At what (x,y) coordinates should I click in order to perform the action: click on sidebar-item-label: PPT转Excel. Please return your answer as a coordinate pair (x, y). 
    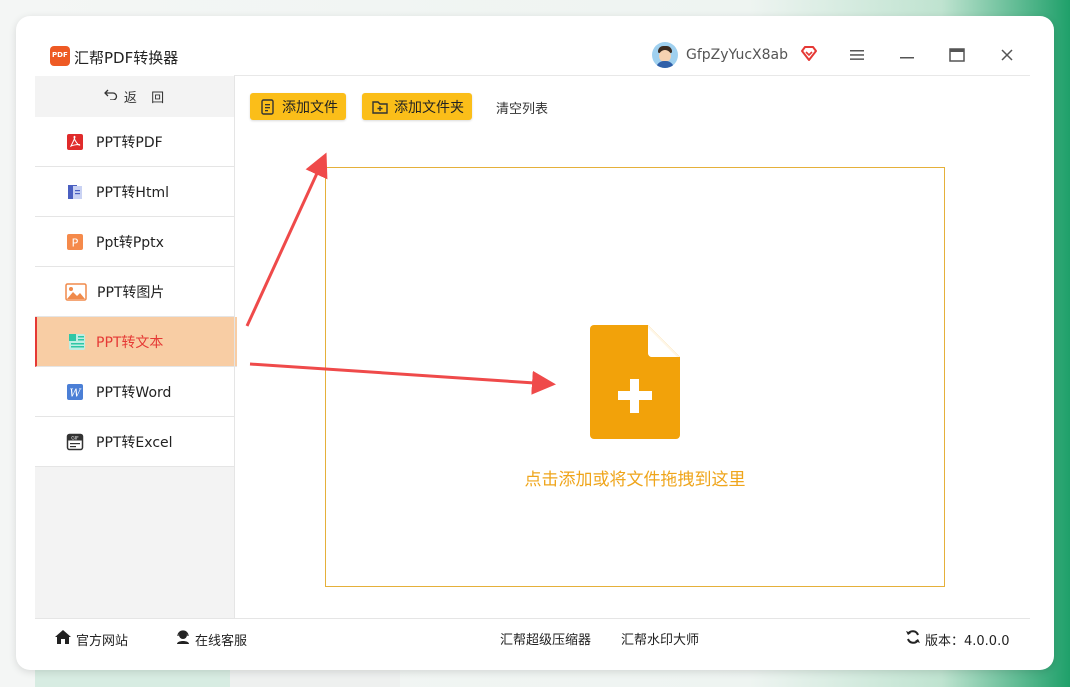
    Looking at the image, I should click on (134, 442).